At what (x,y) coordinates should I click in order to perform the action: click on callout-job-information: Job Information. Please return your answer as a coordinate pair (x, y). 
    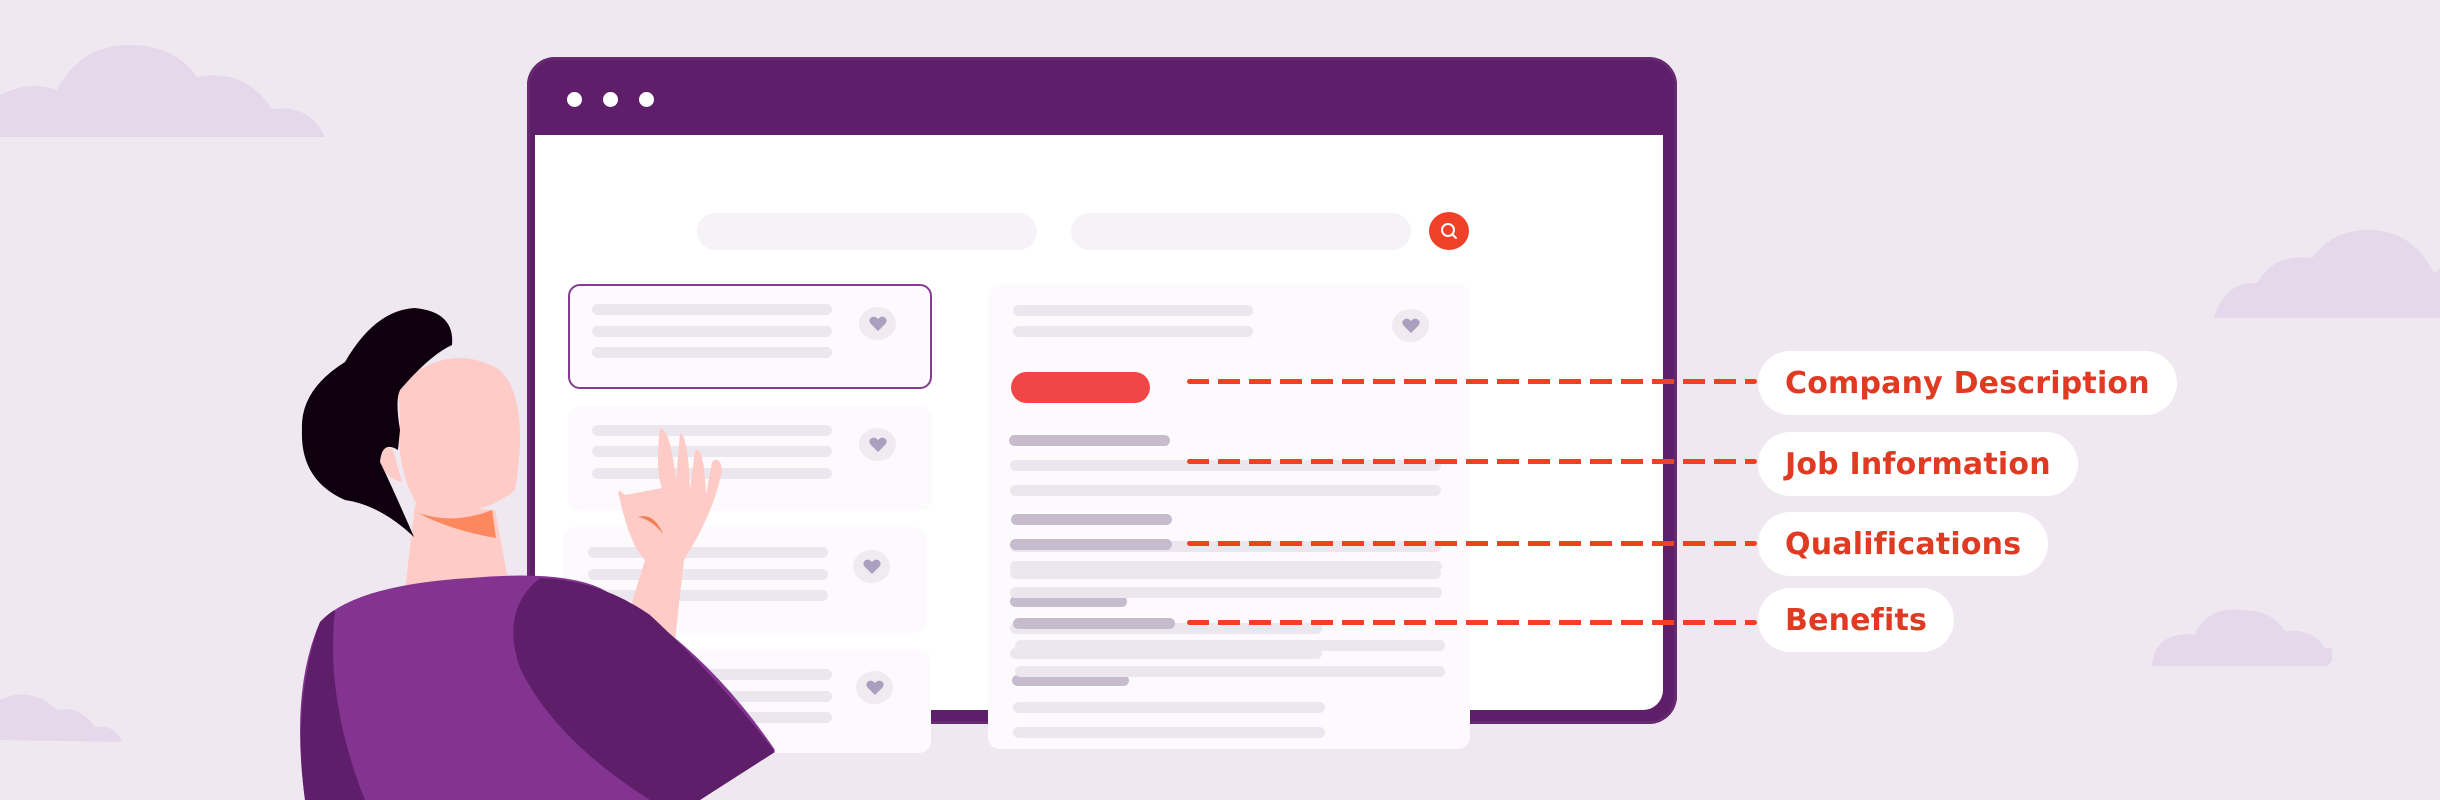
    Looking at the image, I should click on (1918, 464).